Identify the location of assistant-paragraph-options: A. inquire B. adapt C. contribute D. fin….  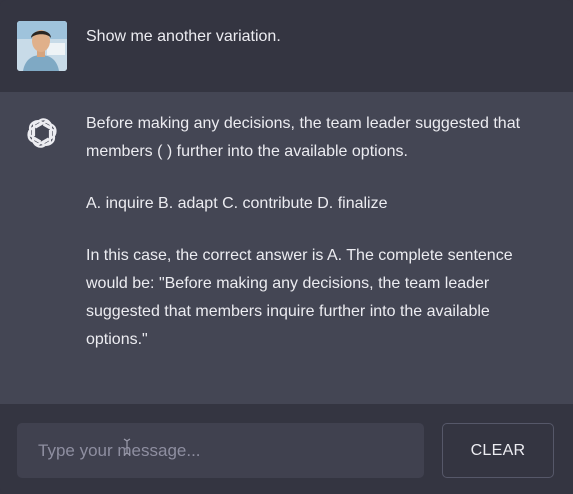
(237, 203).